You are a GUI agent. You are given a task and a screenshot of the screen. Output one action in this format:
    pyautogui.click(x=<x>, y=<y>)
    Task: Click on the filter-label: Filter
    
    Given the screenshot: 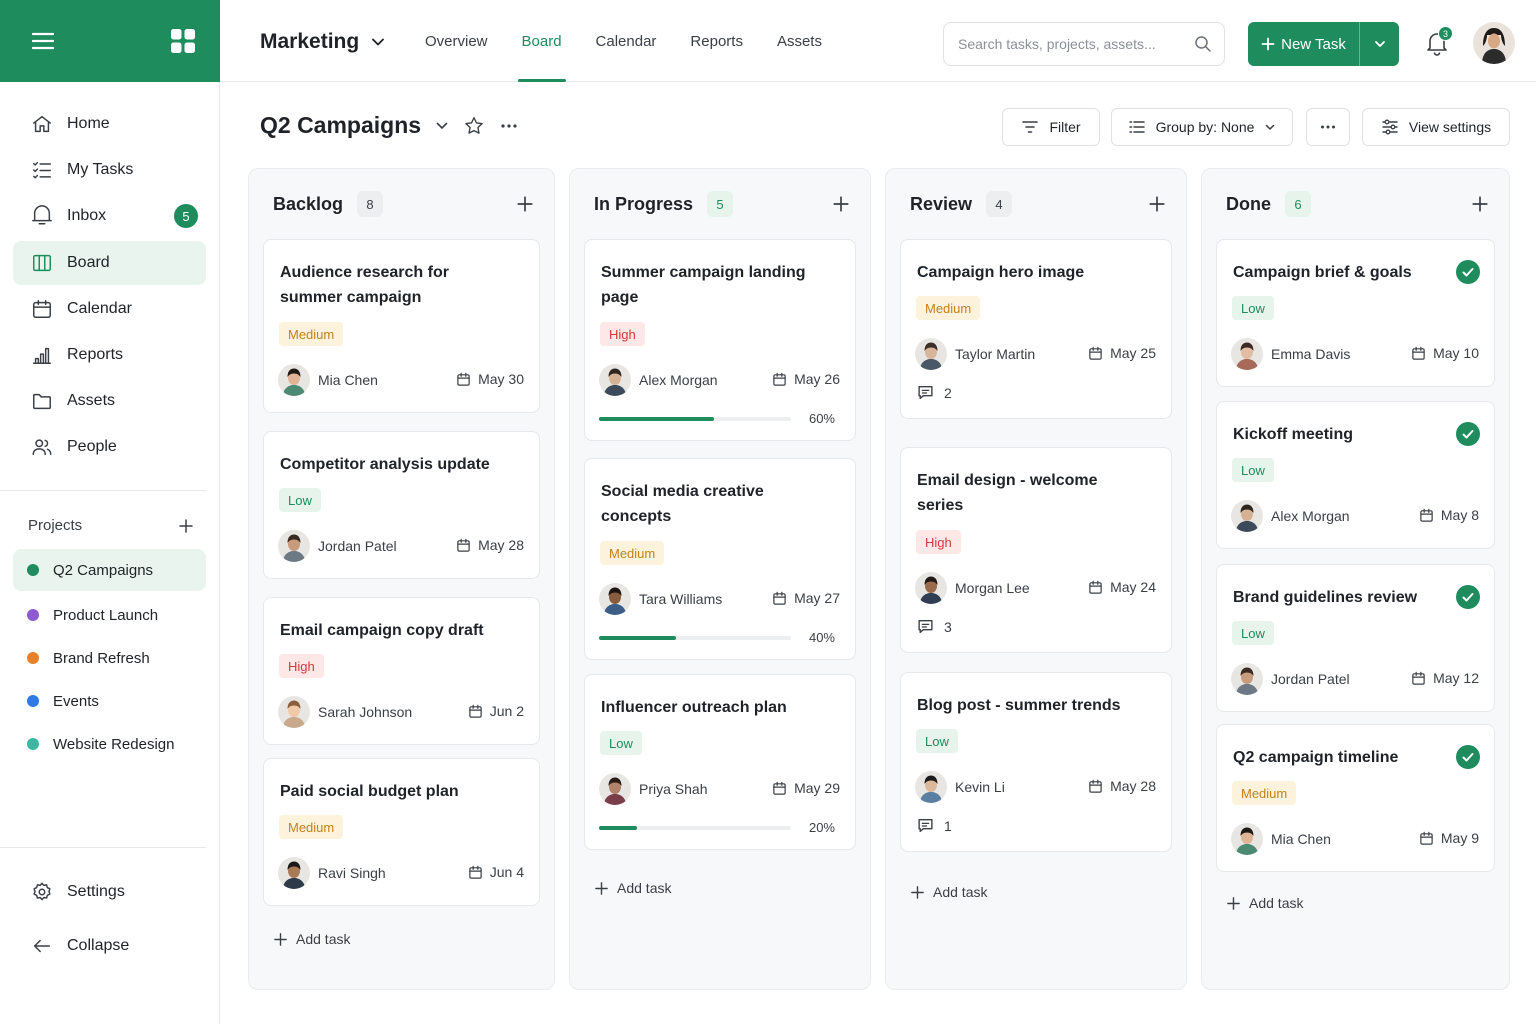 What is the action you would take?
    pyautogui.click(x=1065, y=127)
    